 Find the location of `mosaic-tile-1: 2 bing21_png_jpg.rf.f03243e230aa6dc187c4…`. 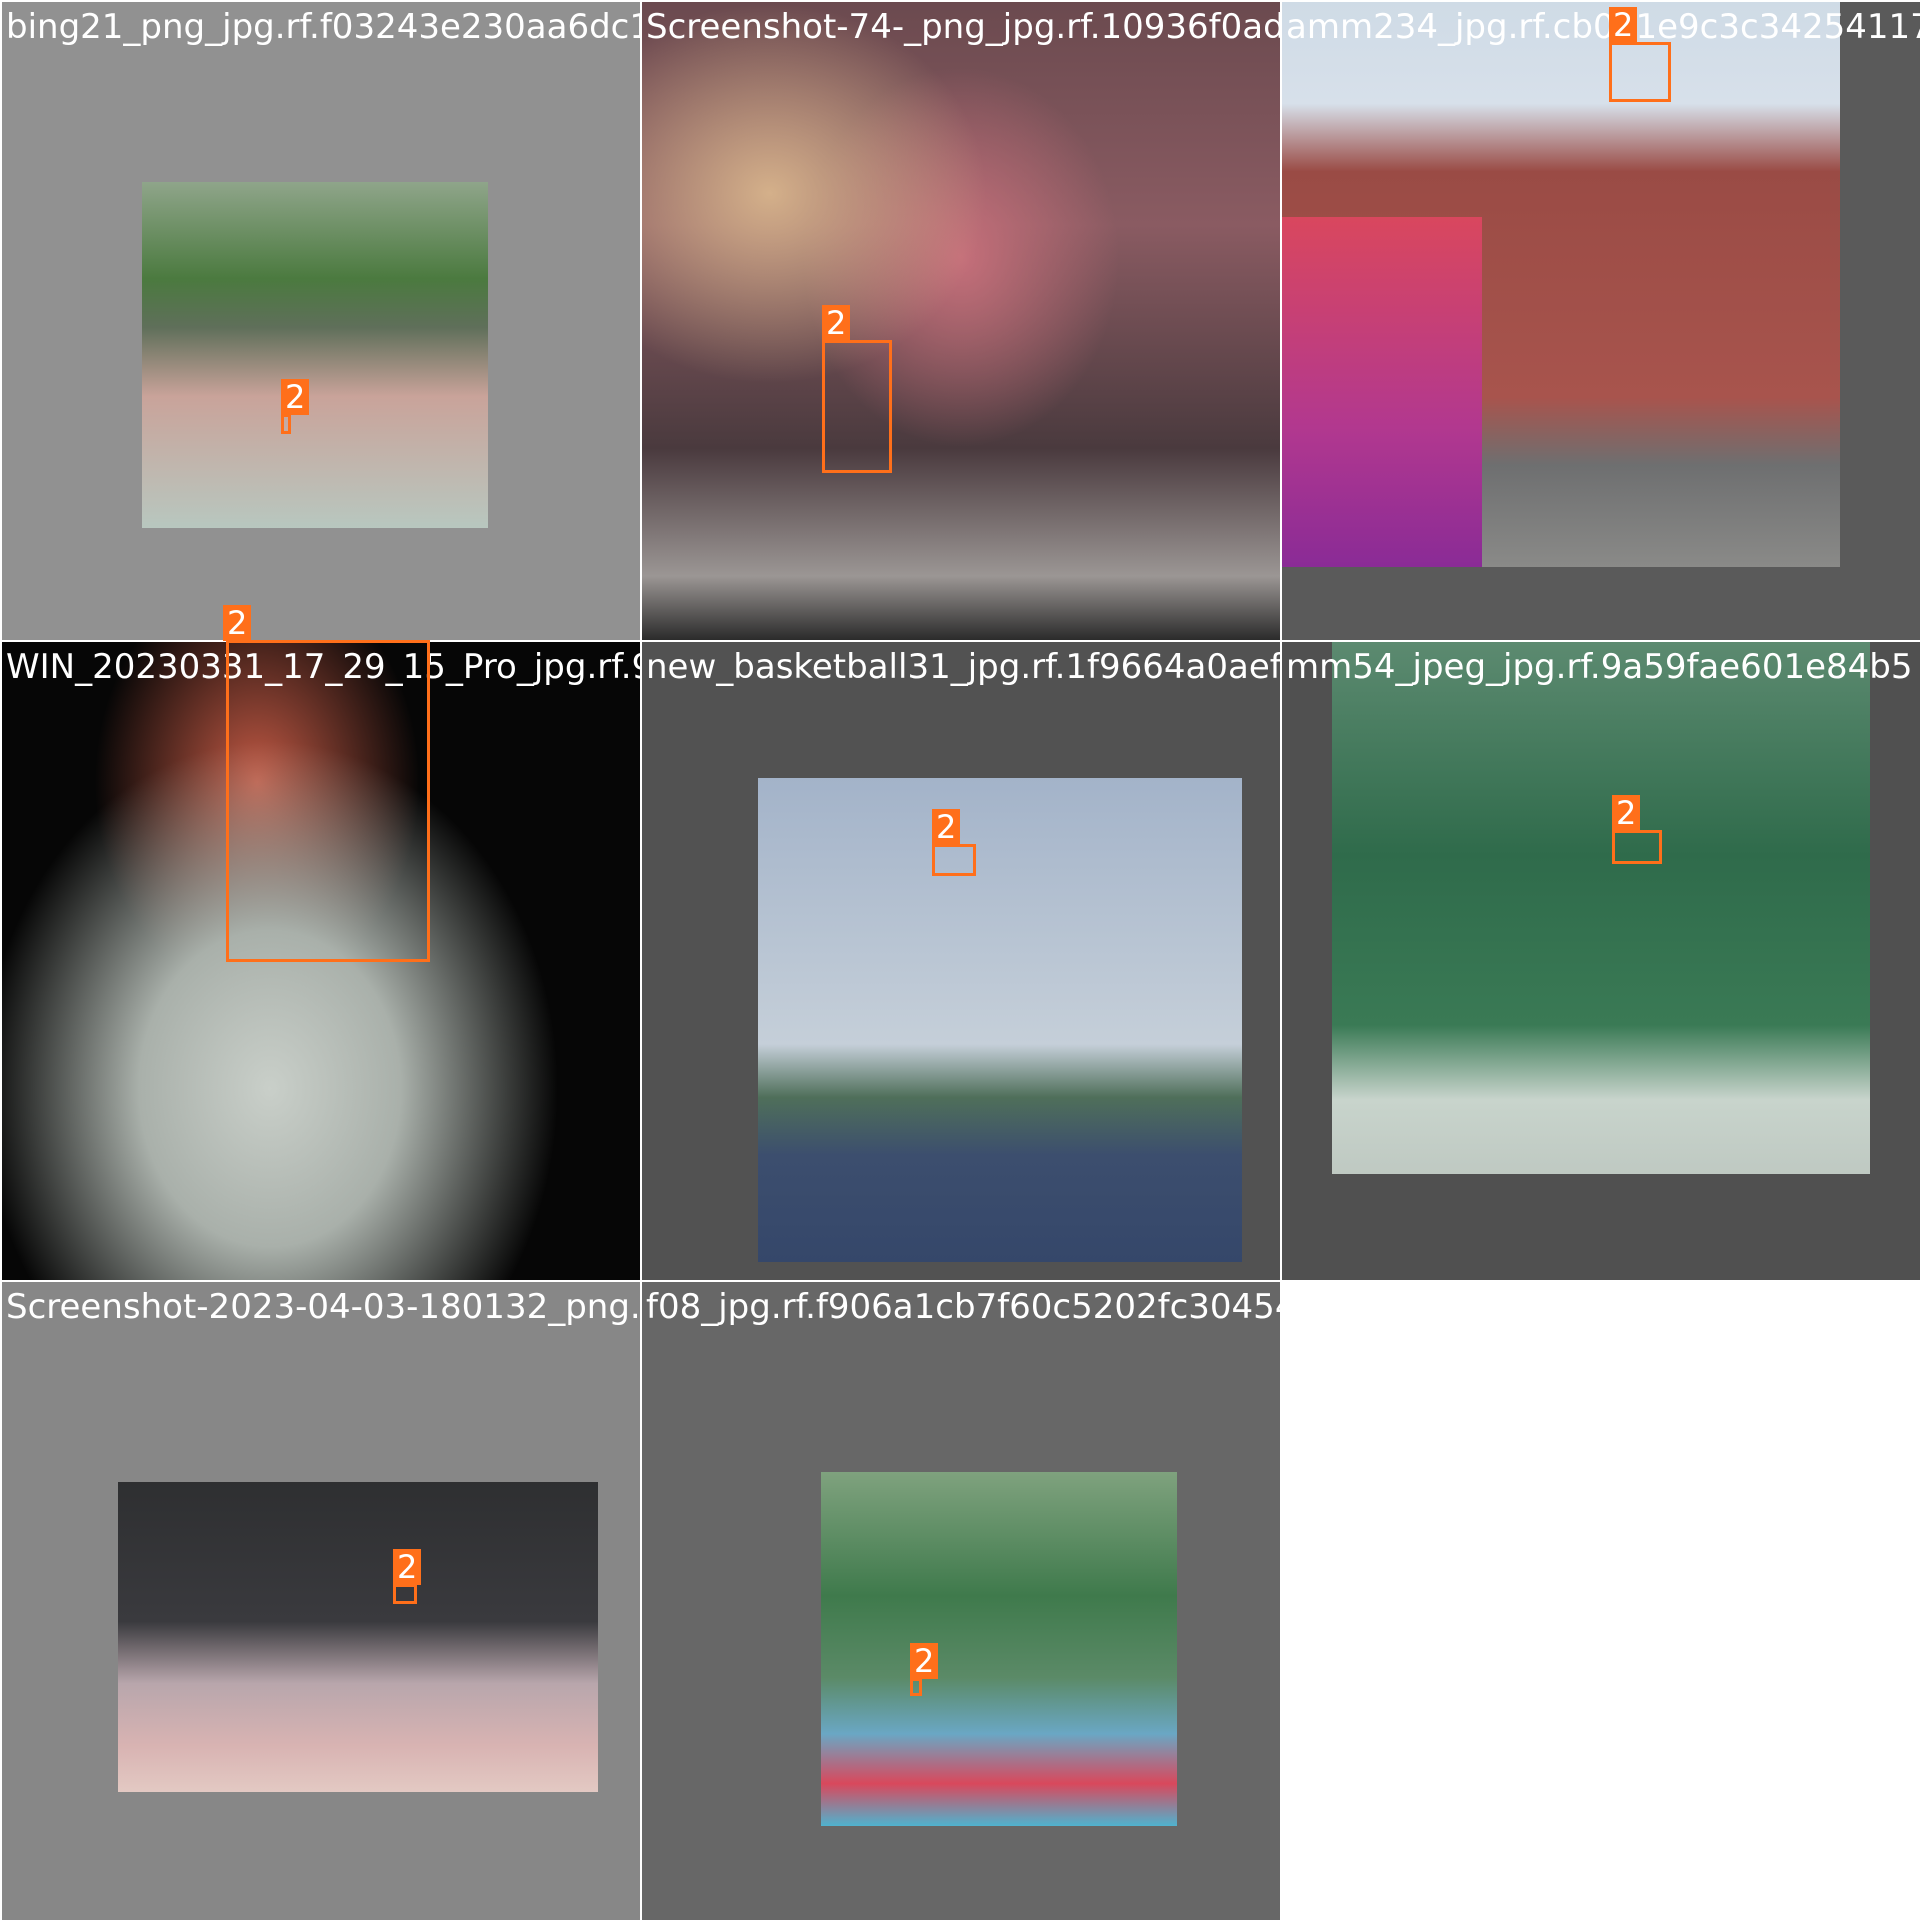

mosaic-tile-1: 2 bing21_png_jpg.rf.f03243e230aa6dc187c4… is located at coordinates (321, 321).